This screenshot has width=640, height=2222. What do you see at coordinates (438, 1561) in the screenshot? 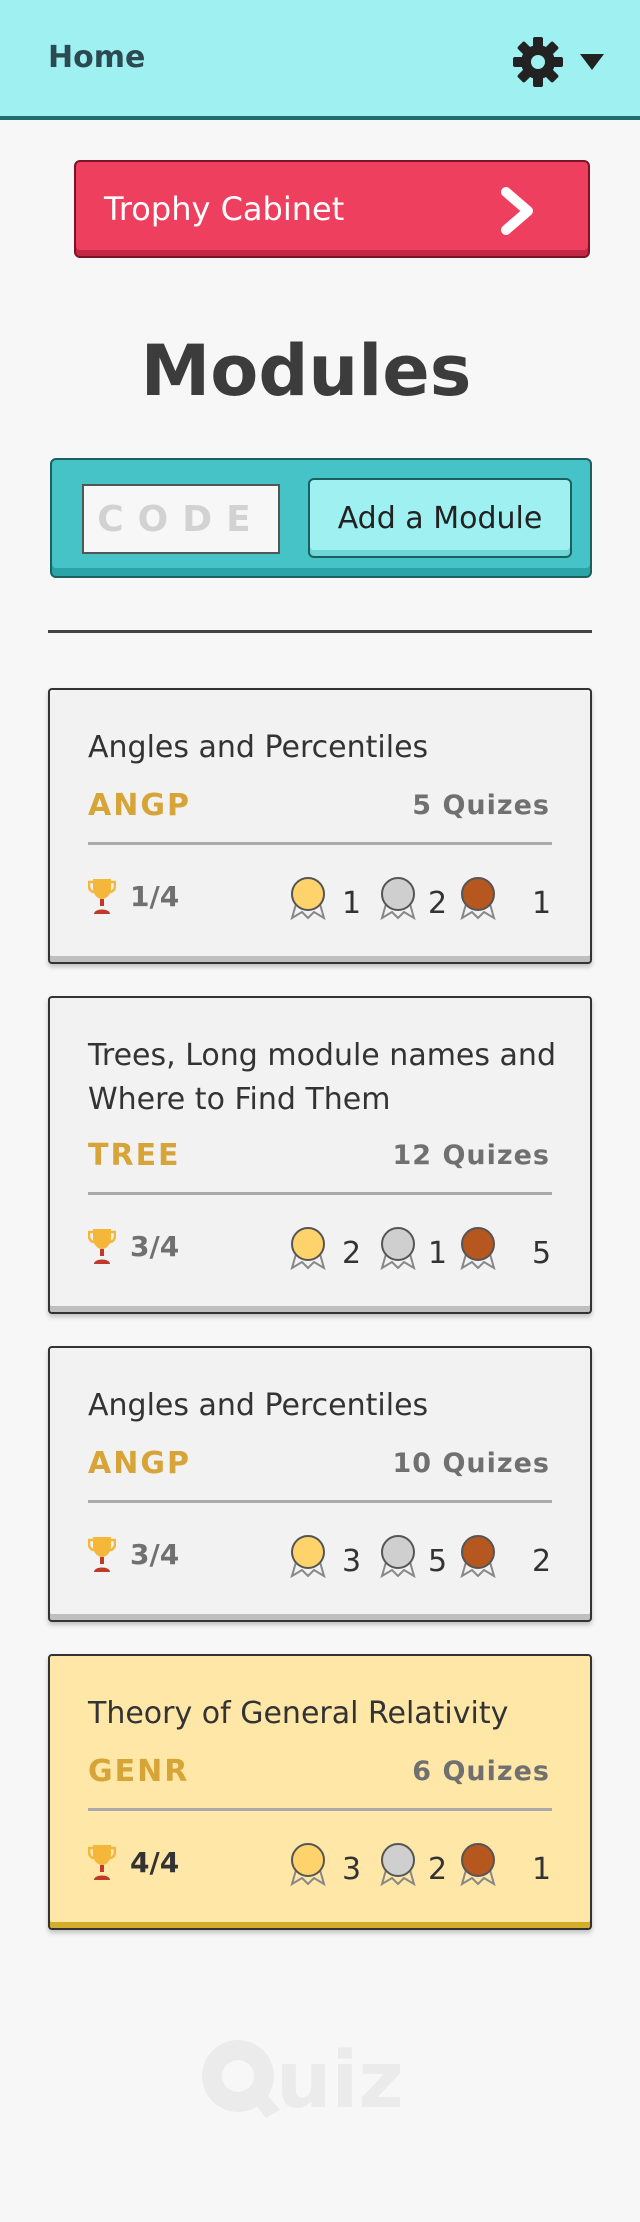
I see `silver-medal-count: 5` at bounding box center [438, 1561].